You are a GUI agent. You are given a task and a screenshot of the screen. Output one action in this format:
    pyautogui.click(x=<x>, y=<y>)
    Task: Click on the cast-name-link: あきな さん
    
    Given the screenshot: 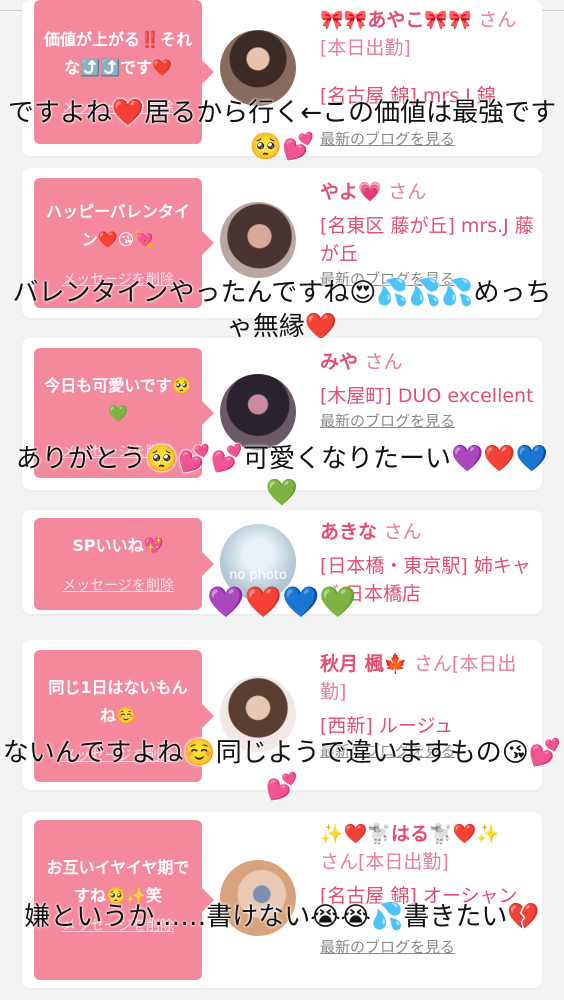 What is the action you would take?
    pyautogui.click(x=427, y=532)
    